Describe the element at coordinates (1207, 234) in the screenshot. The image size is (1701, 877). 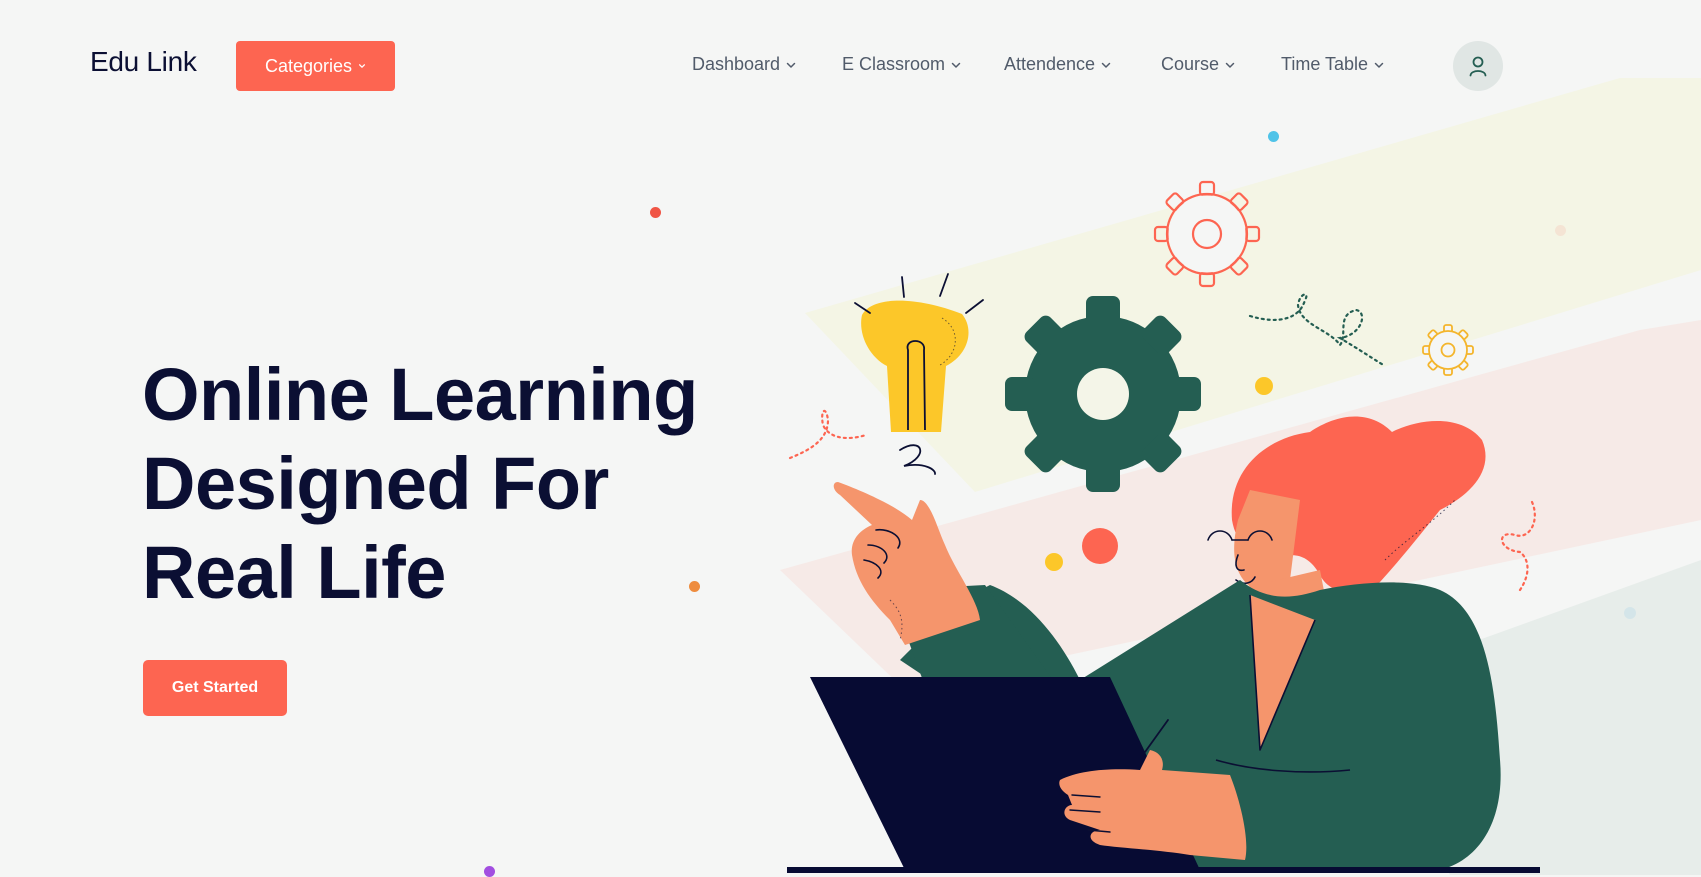
I see `outline-gear-icon` at that location.